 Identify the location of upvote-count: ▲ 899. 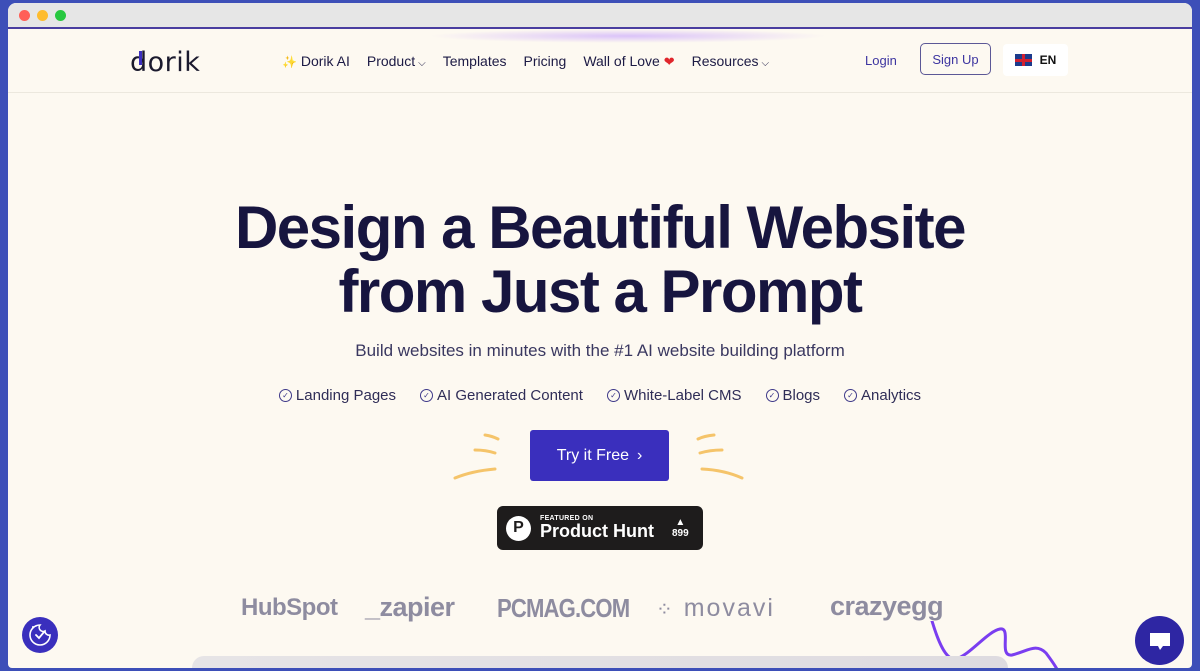
(680, 528).